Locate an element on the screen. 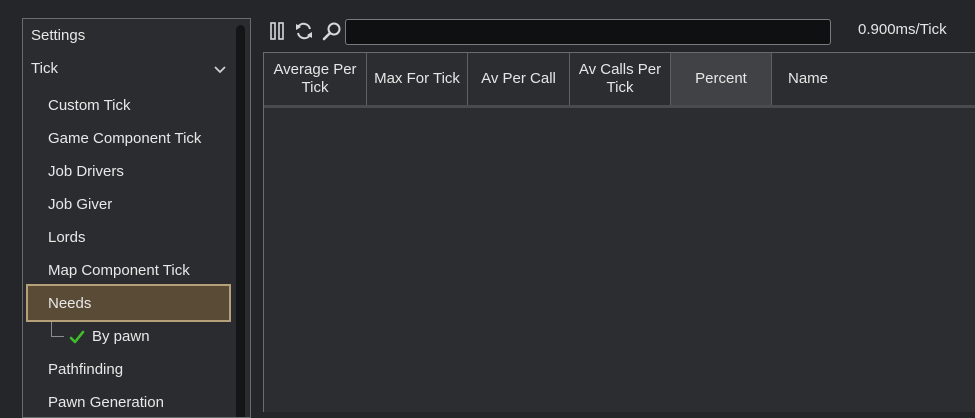  sidebar-item-pawn-generation: Pawn Generation is located at coordinates (106, 401).